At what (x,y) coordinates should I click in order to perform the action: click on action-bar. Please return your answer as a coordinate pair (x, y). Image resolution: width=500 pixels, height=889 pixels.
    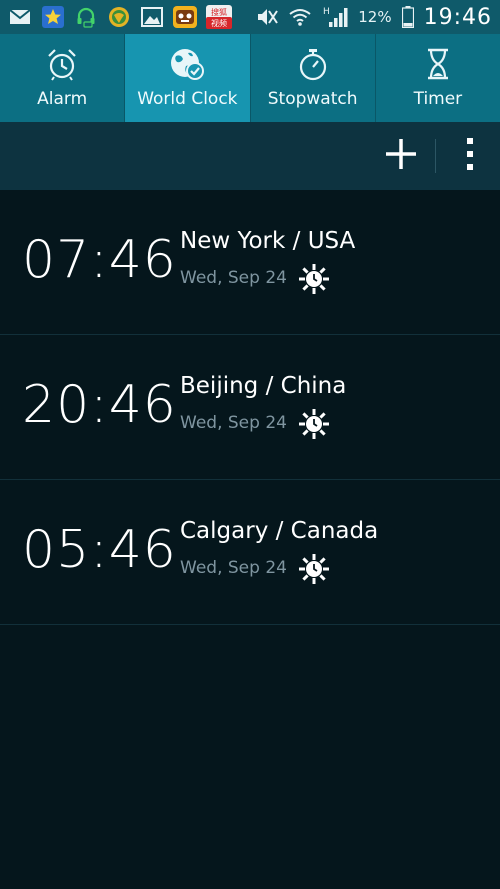
    Looking at the image, I should click on (250, 156).